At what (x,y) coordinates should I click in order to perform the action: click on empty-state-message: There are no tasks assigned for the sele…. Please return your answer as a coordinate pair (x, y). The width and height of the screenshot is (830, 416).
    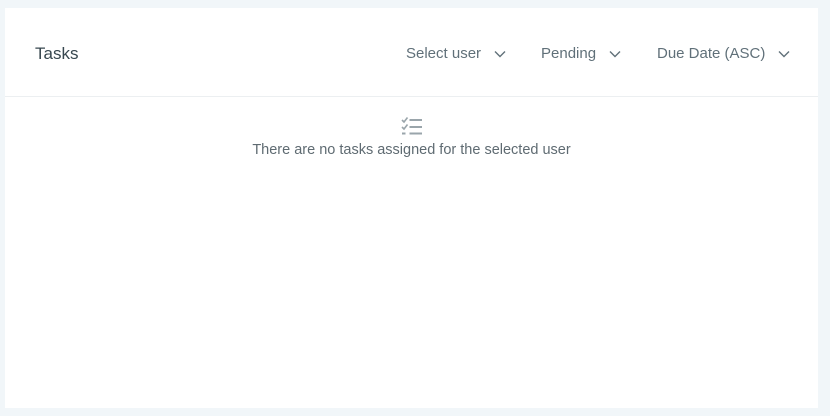
    Looking at the image, I should click on (411, 150).